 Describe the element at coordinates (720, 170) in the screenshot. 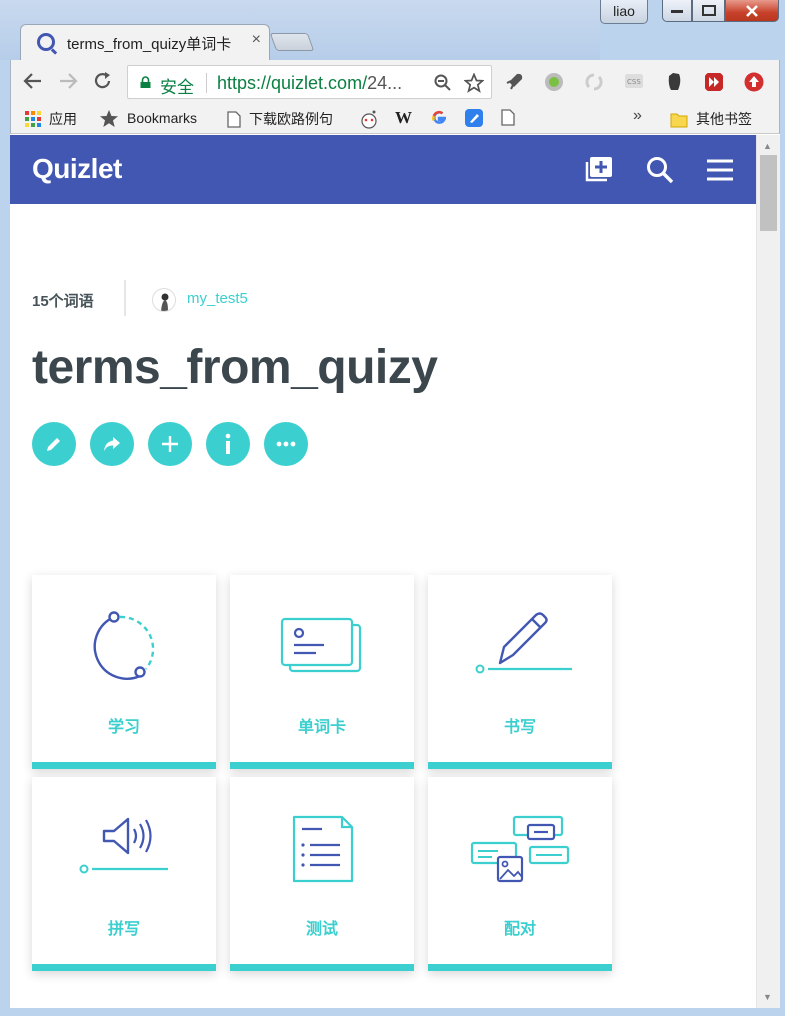

I see `menu-icon` at that location.